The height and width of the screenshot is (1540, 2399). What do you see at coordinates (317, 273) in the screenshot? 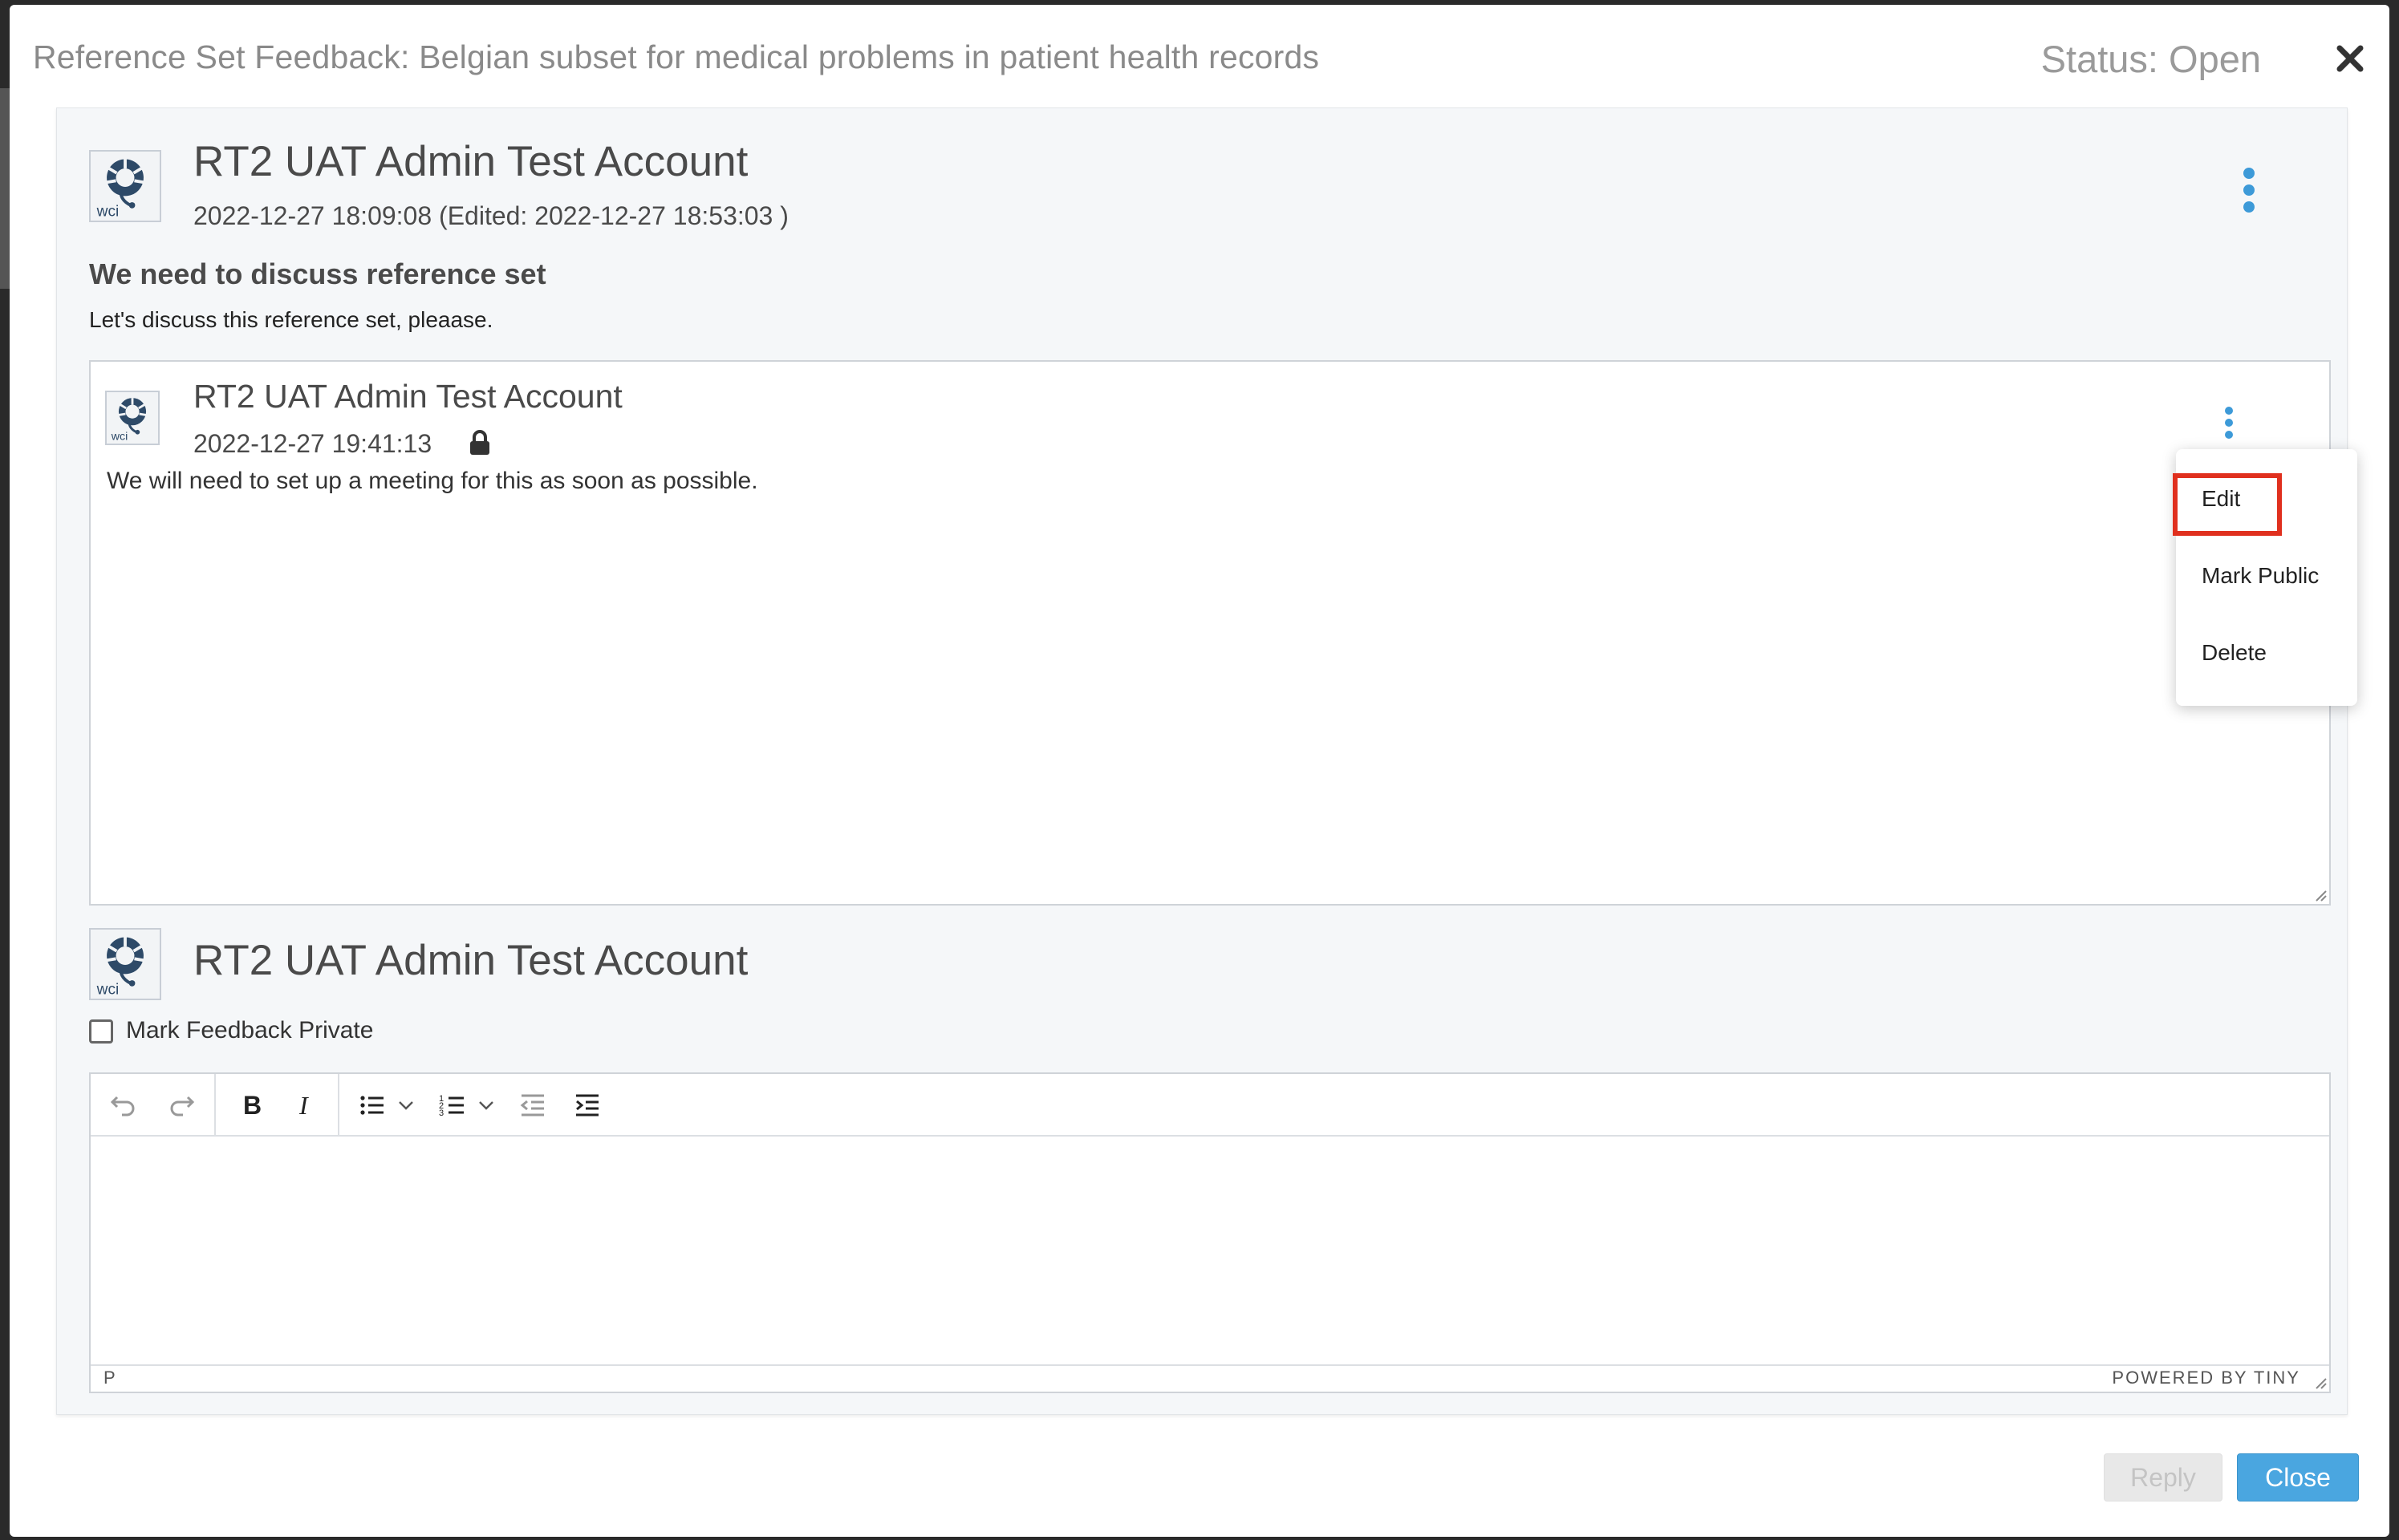
I see `feedback-subject: We need to discuss reference set` at bounding box center [317, 273].